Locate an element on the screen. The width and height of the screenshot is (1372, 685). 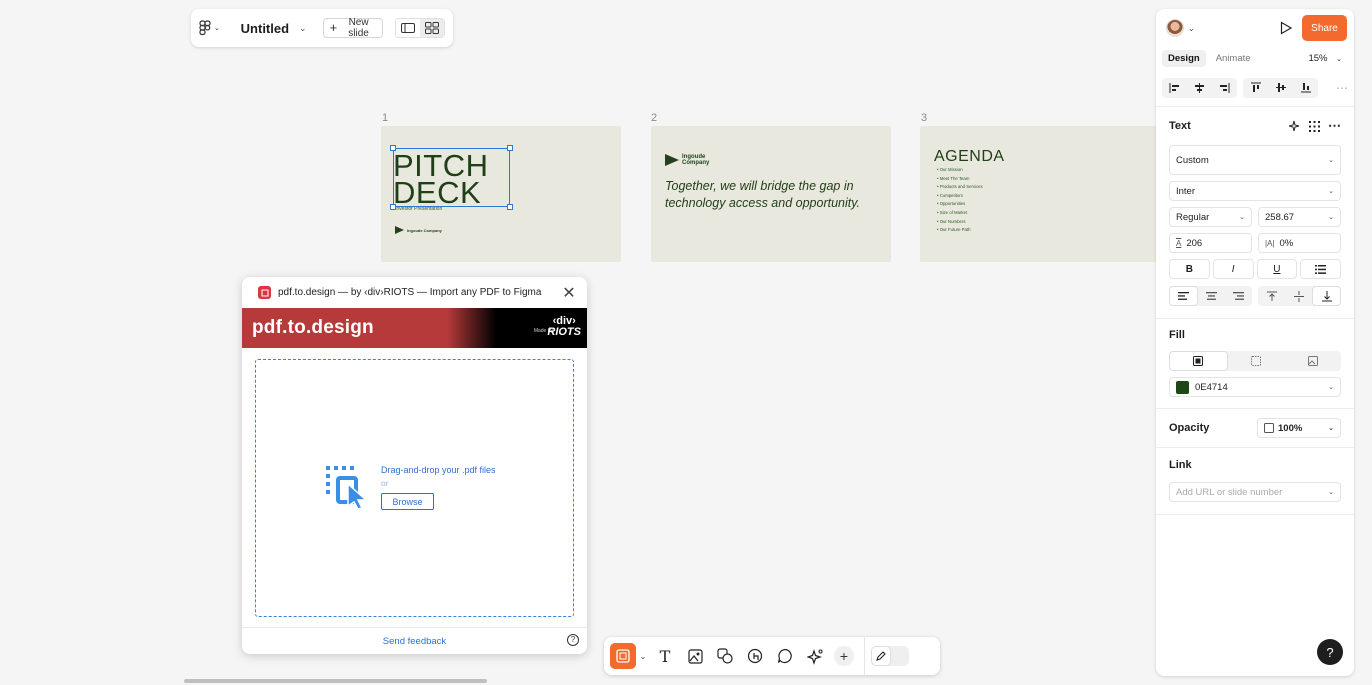
ai-tool is located at coordinates (815, 656).